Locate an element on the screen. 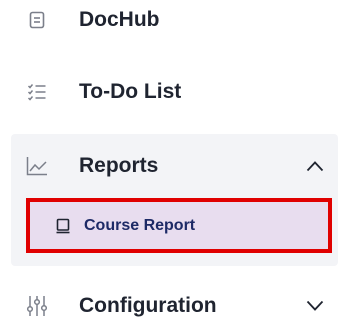 This screenshot has height=320, width=338. sidebar-item-configuration: Configuration is located at coordinates (169, 302).